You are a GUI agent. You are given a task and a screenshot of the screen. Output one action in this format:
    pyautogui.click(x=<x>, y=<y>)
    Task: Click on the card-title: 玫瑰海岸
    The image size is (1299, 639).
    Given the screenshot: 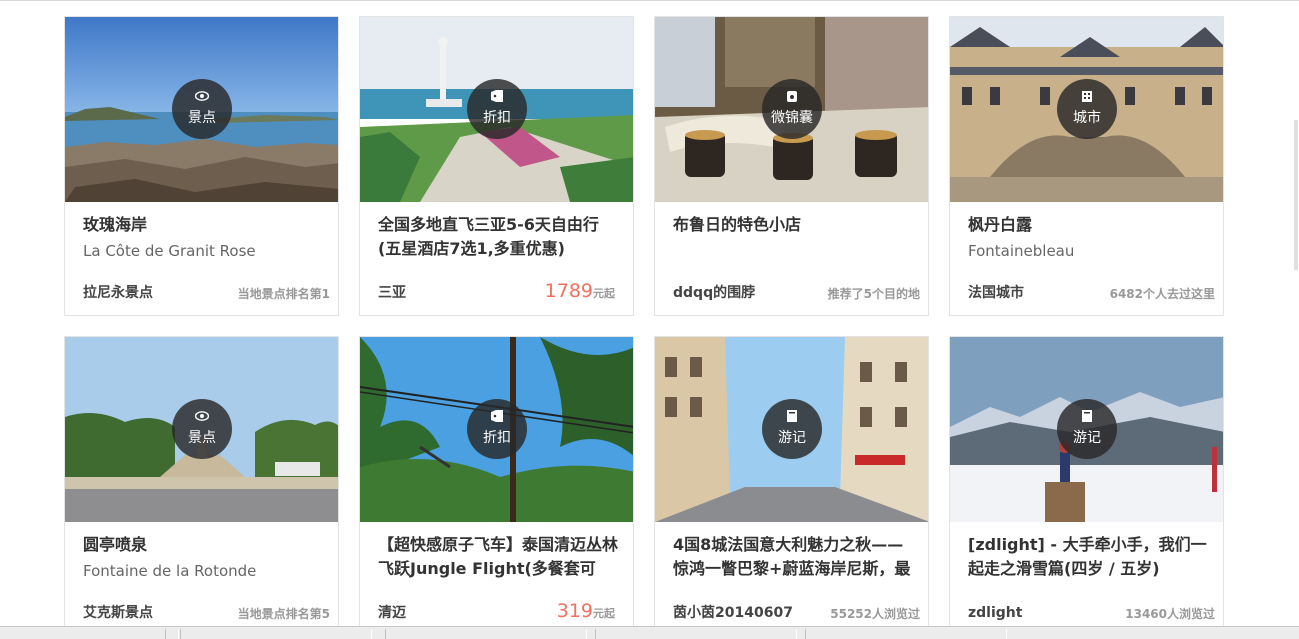 What is the action you would take?
    pyautogui.click(x=203, y=225)
    